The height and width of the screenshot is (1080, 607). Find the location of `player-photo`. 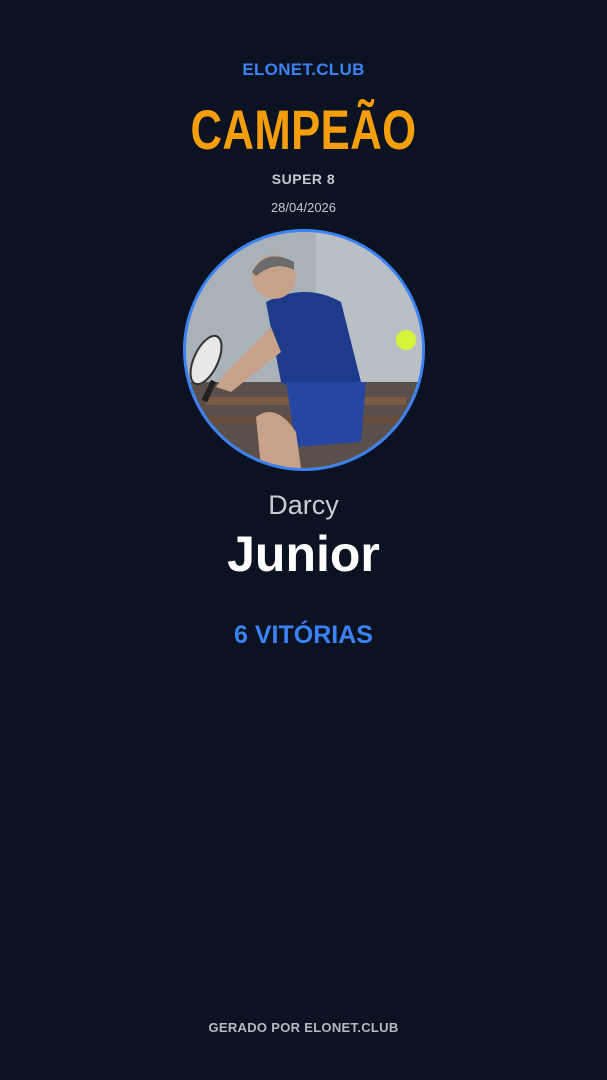

player-photo is located at coordinates (304, 350).